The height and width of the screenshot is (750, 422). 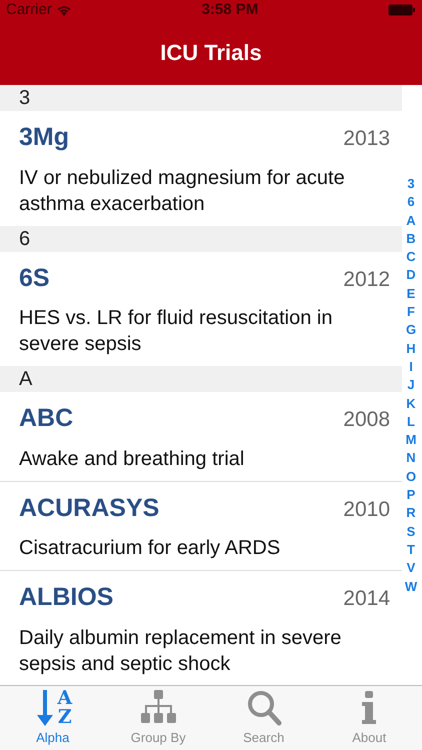 I want to click on trial-year: 2012, so click(x=366, y=279).